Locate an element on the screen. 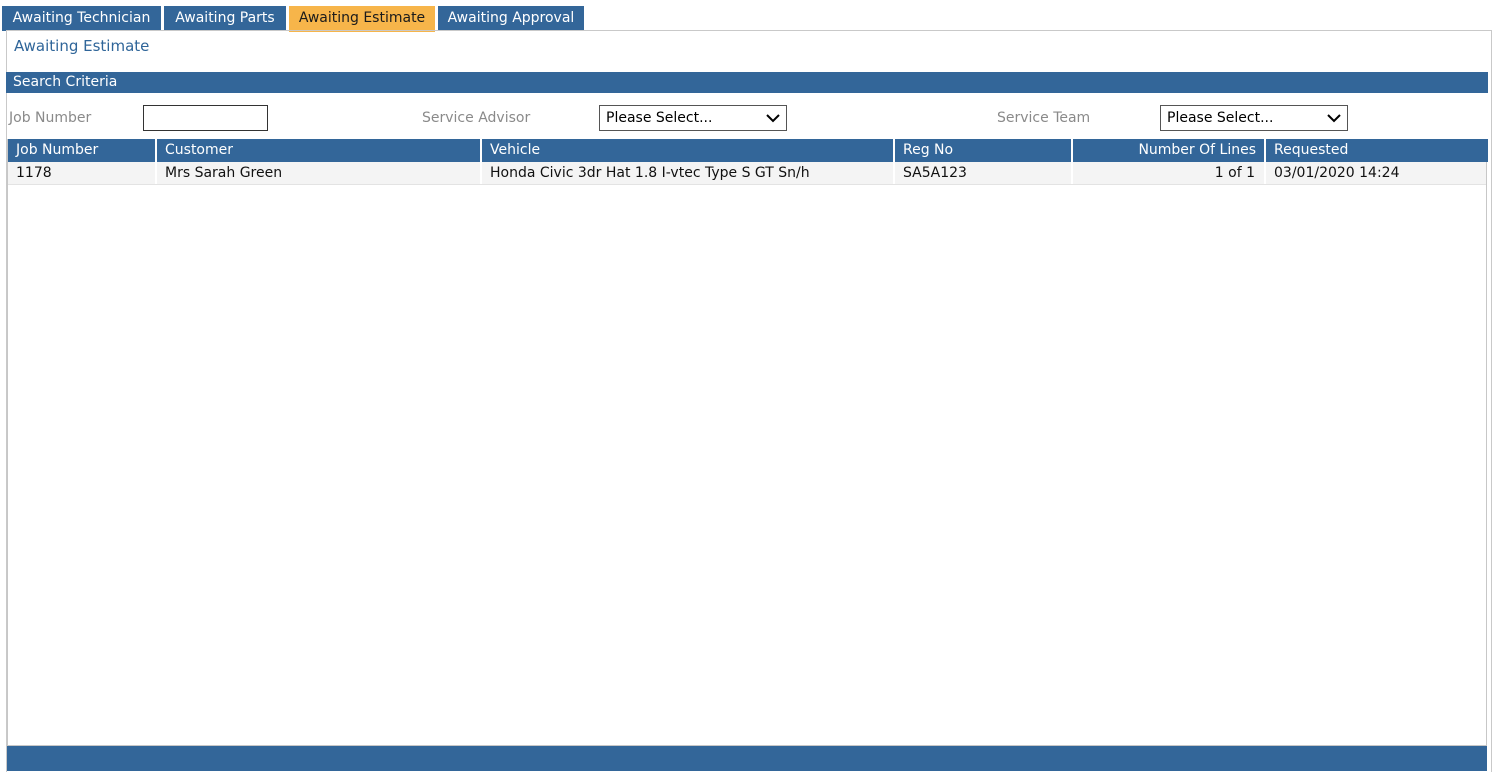  service-team-label: Service Team is located at coordinates (1044, 118).